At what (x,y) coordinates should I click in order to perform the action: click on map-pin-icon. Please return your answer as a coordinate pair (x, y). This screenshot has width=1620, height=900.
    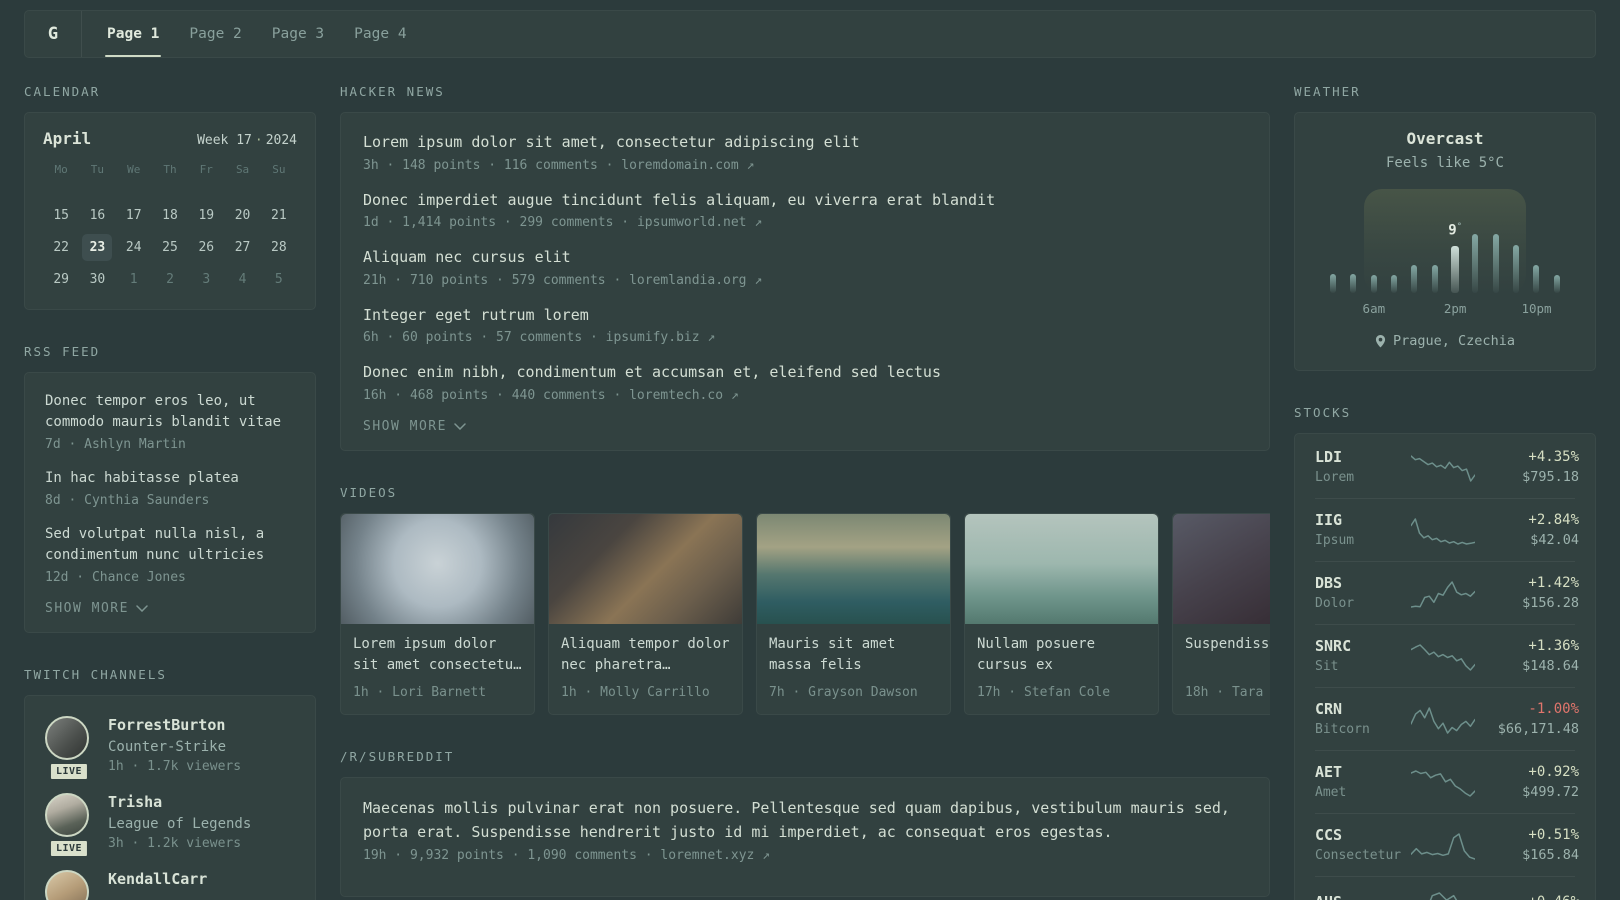
    Looking at the image, I should click on (1380, 341).